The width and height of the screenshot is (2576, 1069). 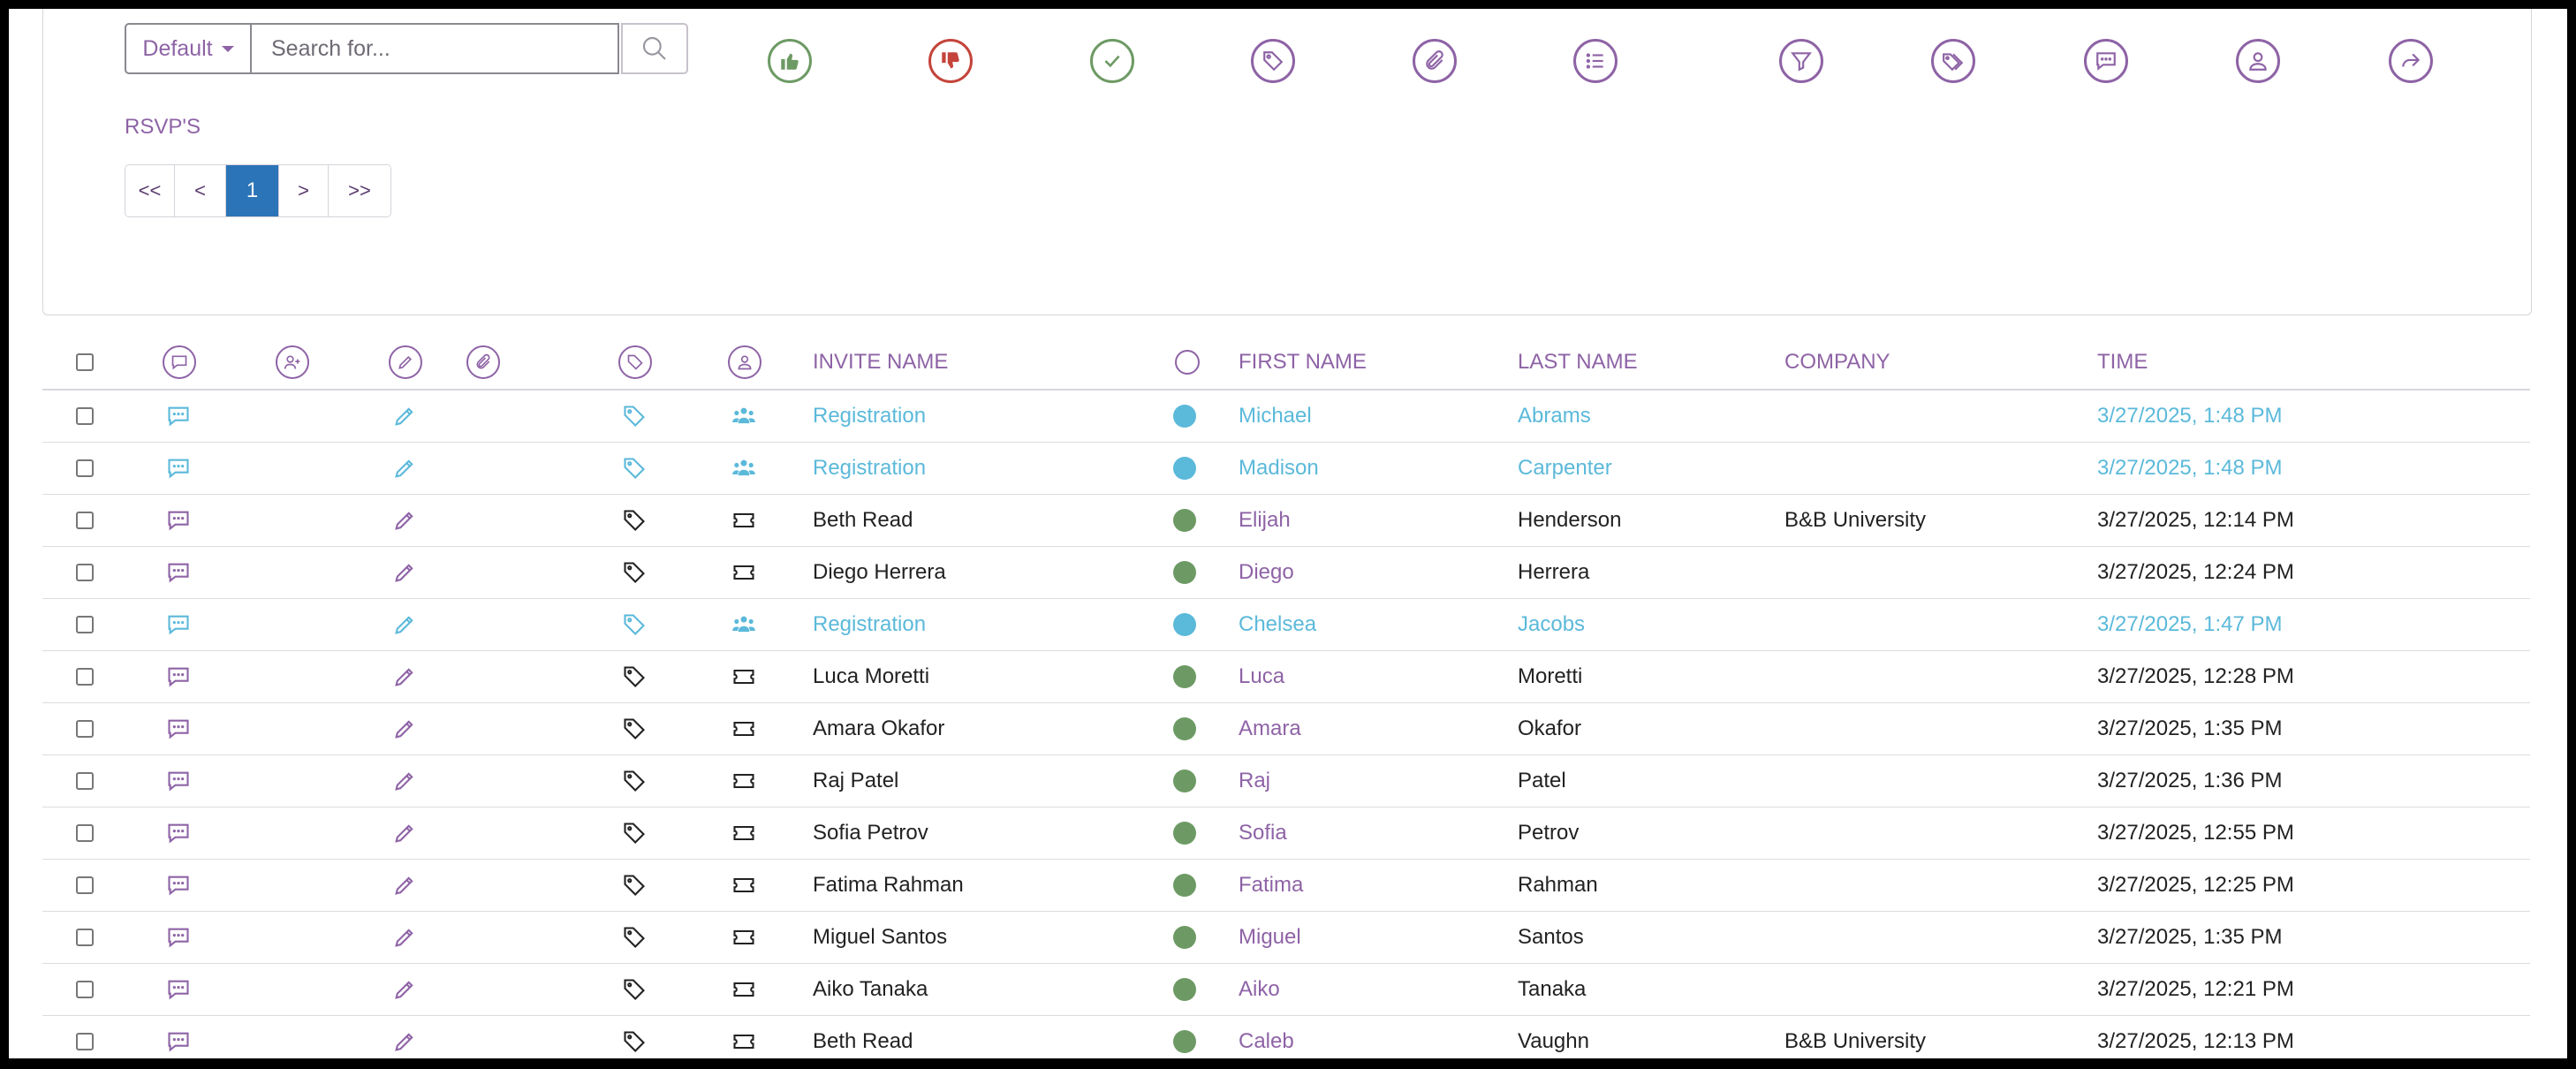 I want to click on col-last-name: LAST NAME, so click(x=1578, y=359).